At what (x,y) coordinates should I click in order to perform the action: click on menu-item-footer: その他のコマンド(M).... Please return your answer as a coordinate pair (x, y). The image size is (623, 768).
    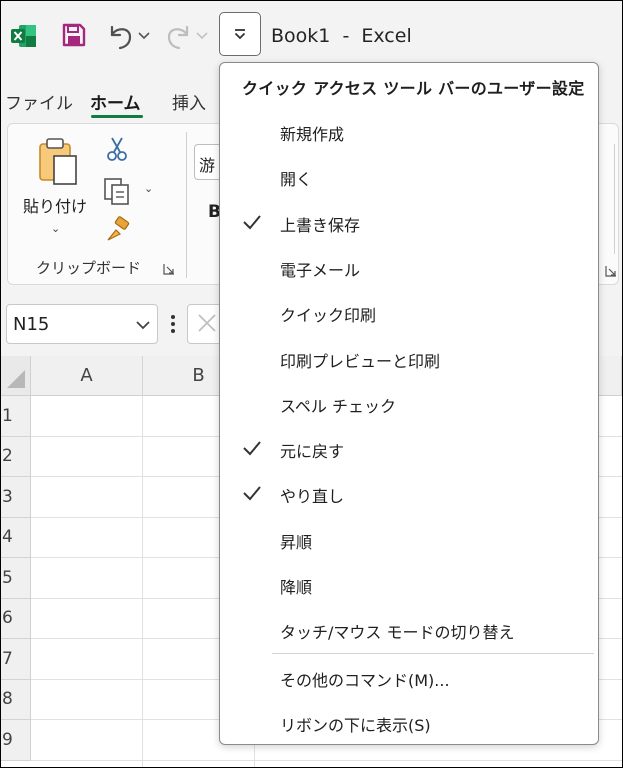
    Looking at the image, I should click on (409, 677).